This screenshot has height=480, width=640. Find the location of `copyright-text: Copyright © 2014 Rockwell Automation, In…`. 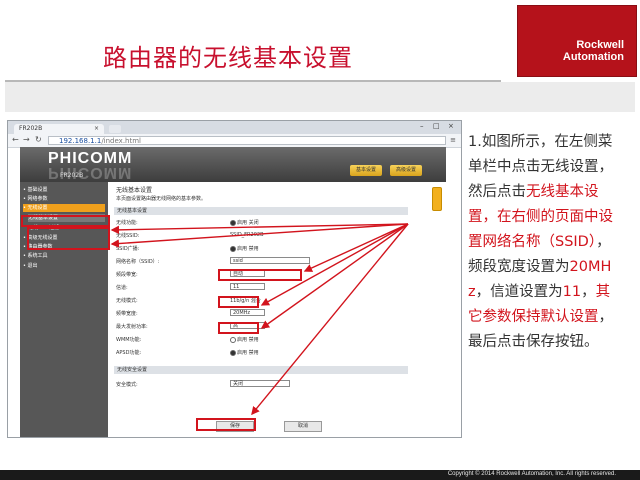

copyright-text: Copyright © 2014 Rockwell Automation, In… is located at coordinates (531, 474).